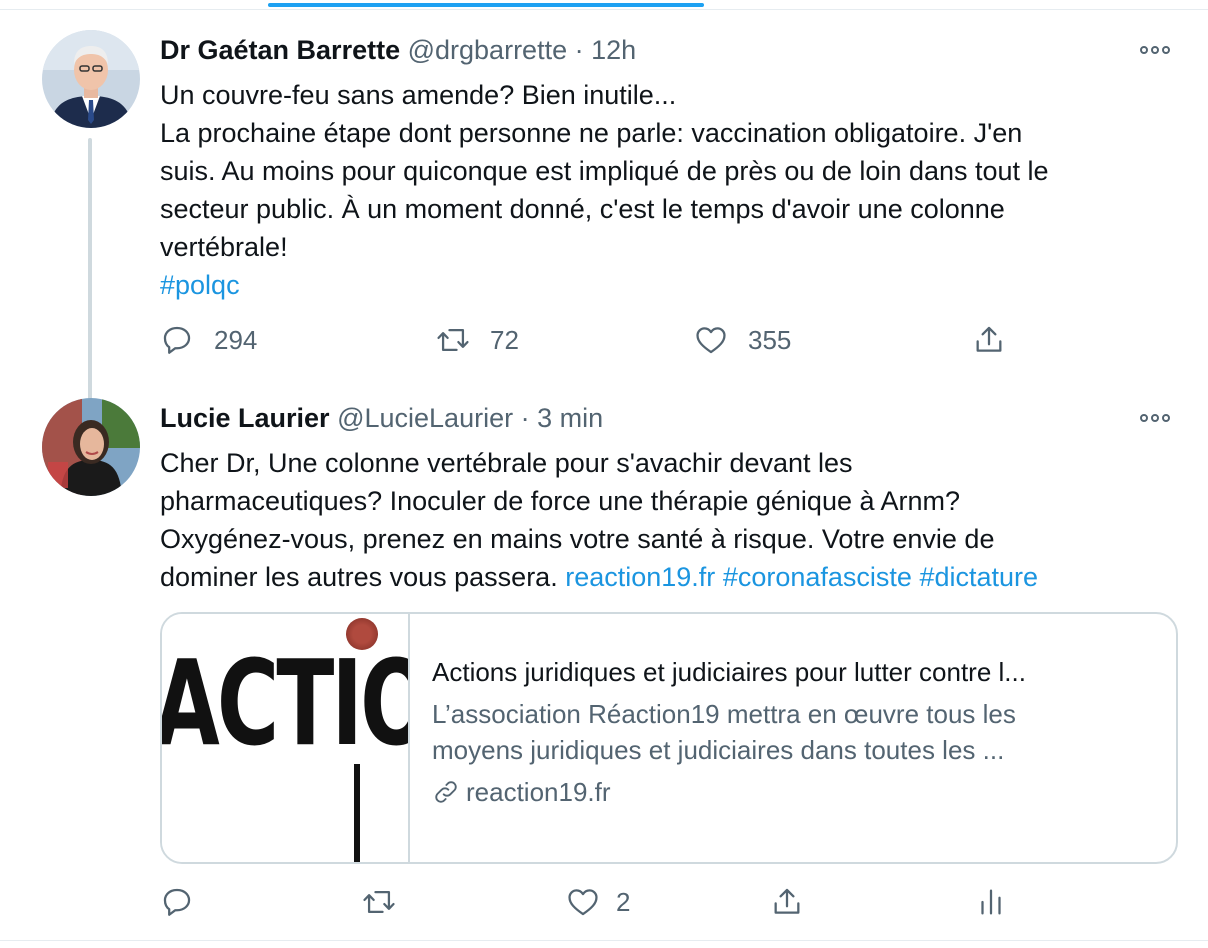 This screenshot has width=1208, height=948. Describe the element at coordinates (280, 50) in the screenshot. I see `author-name: Dr Gaétan Barrette` at that location.